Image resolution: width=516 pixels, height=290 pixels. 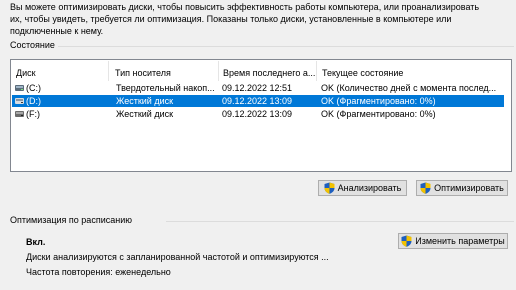 What do you see at coordinates (19, 88) in the screenshot?
I see `ssd-drive-icon` at bounding box center [19, 88].